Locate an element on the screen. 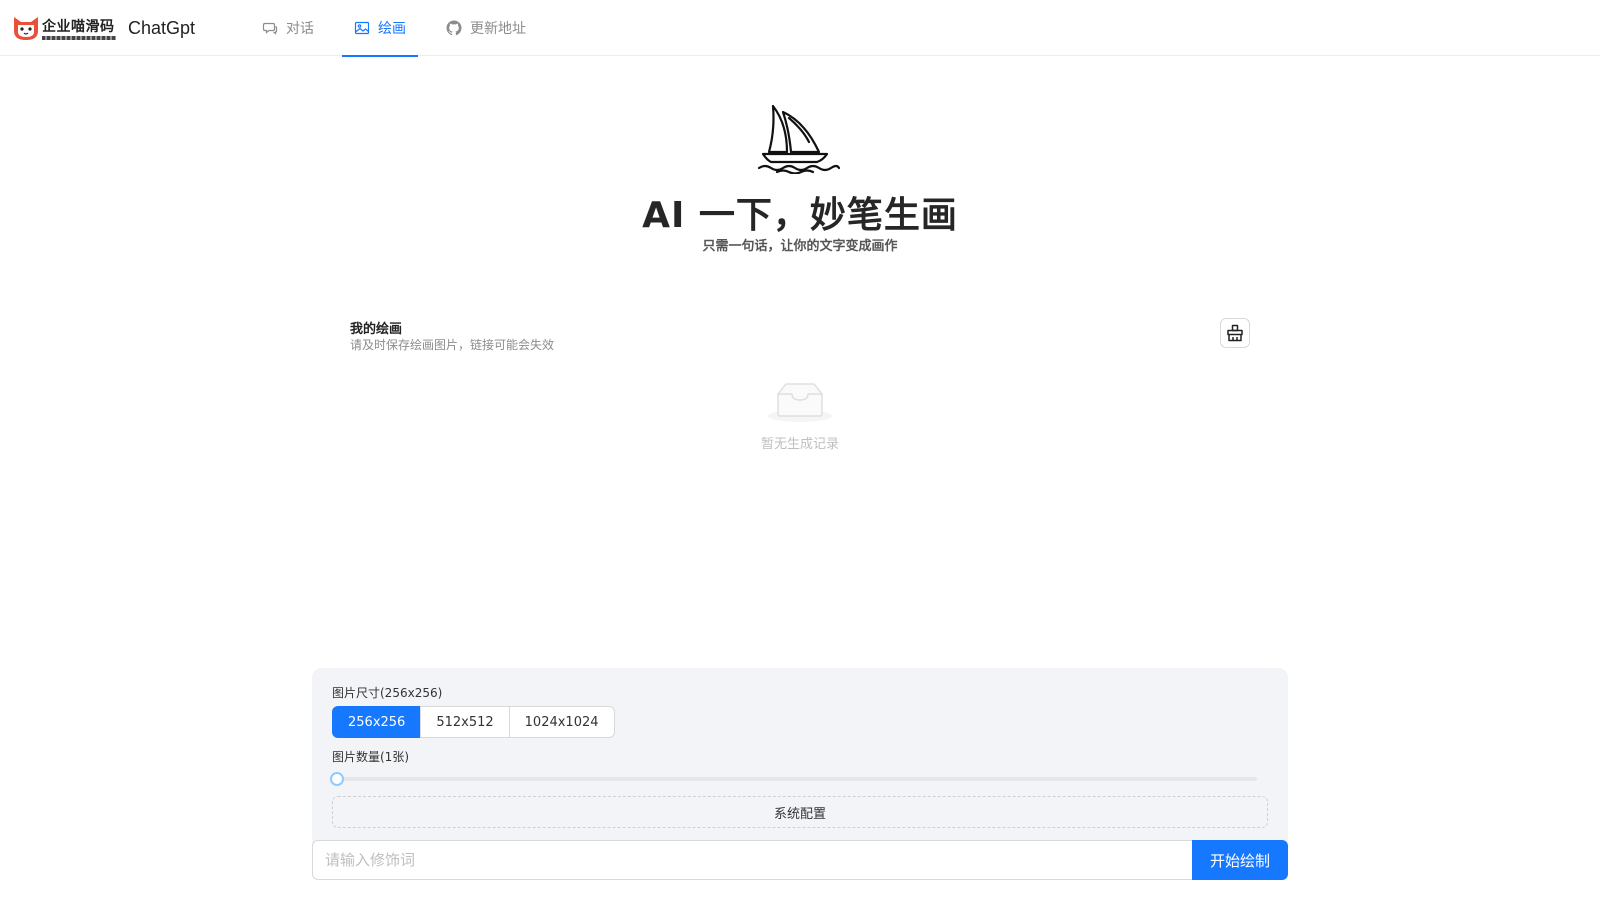 Image resolution: width=1600 pixels, height=900 pixels. nav-label-update: 更新地址 is located at coordinates (498, 29).